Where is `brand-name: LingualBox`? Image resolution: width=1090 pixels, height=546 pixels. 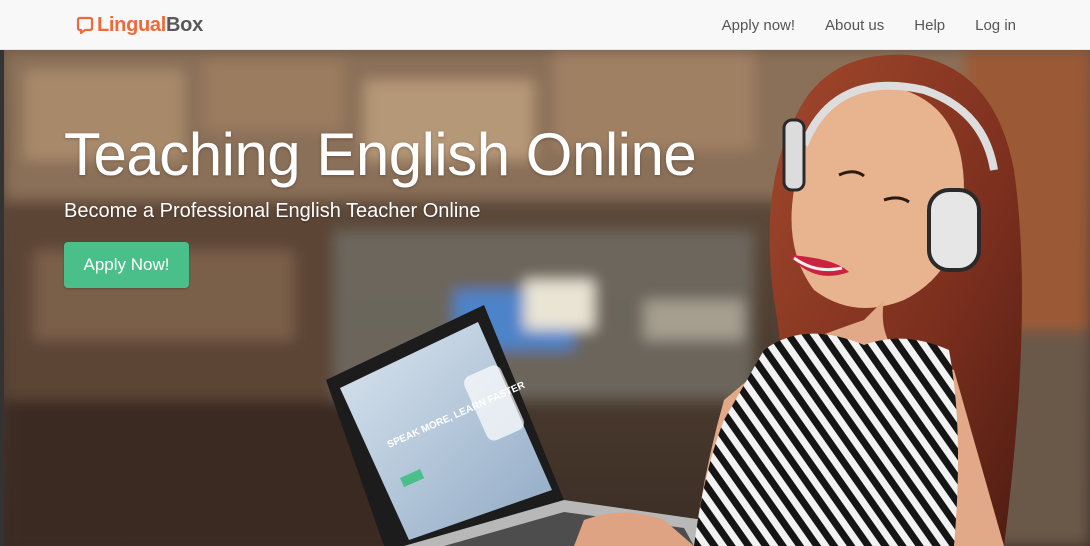
brand-name: LingualBox is located at coordinates (150, 25).